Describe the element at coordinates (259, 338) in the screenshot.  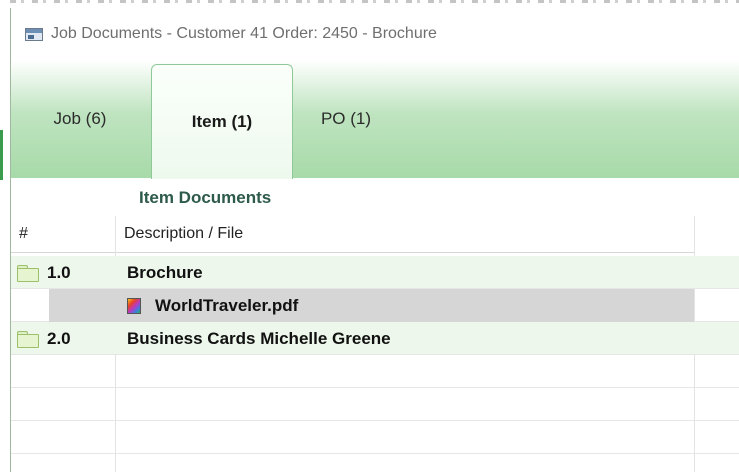
I see `row-description: Business Cards Michelle Greene` at that location.